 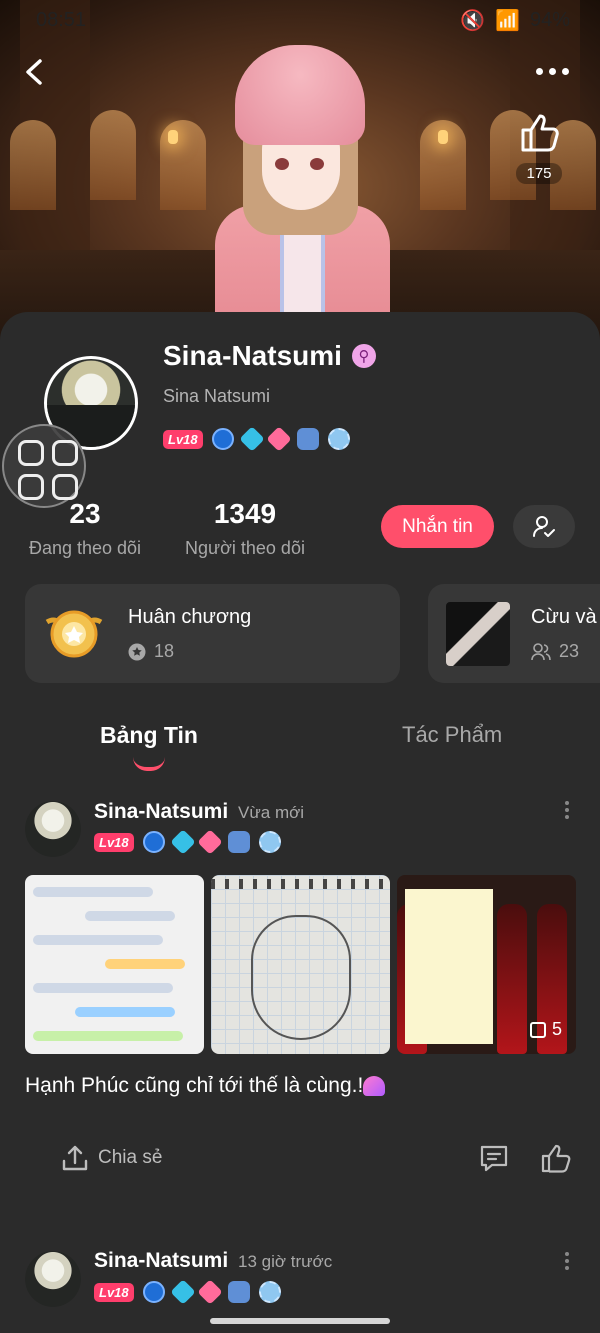 I want to click on profile-name-row: Sina-Natsumi ⚲, so click(x=269, y=356).